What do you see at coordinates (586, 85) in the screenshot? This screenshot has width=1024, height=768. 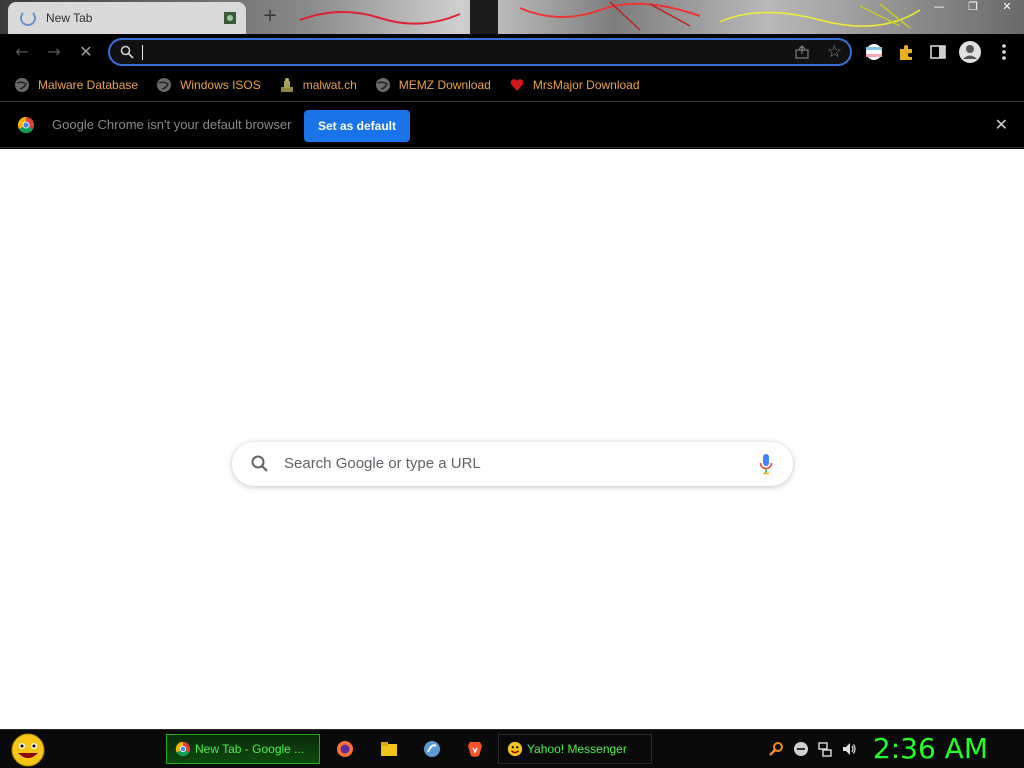 I see `bookmark-label: MrsMajor Download` at bounding box center [586, 85].